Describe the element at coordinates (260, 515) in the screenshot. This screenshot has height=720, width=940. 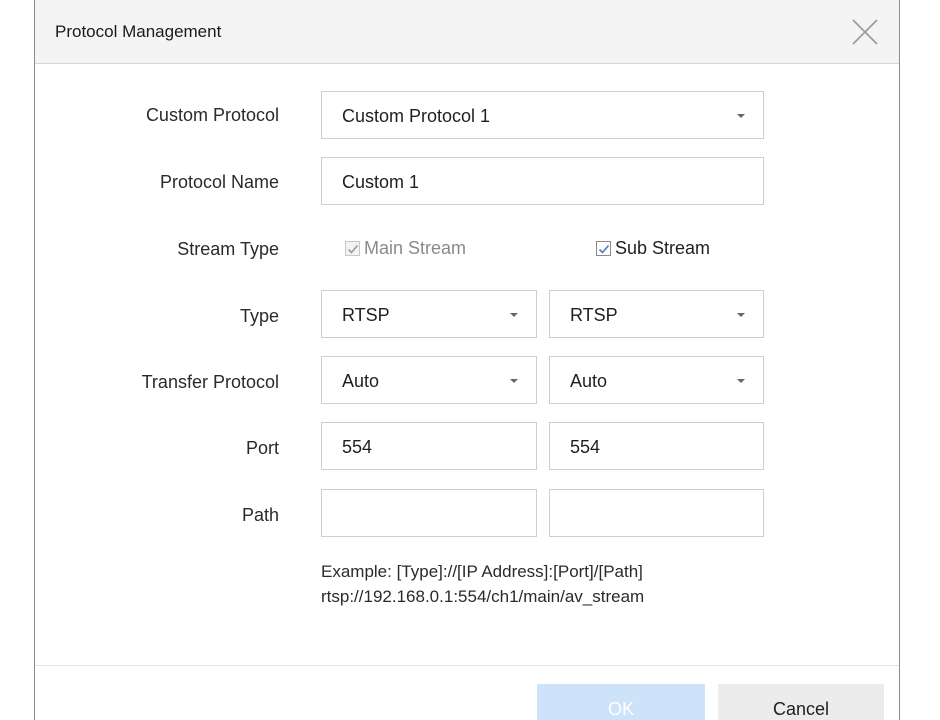
I see `path-label: Path` at that location.